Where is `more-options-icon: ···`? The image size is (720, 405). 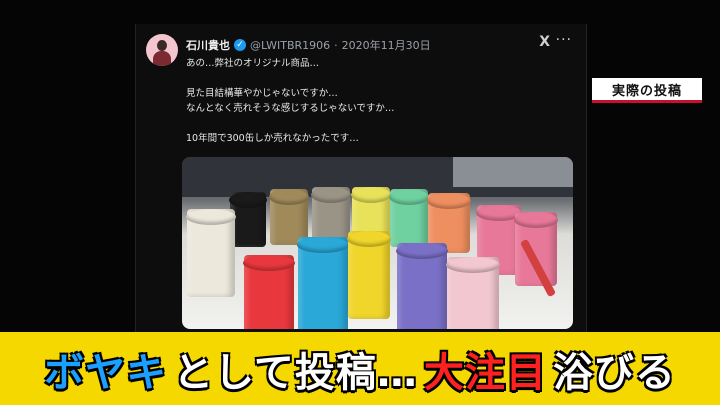 more-options-icon: ··· is located at coordinates (564, 40).